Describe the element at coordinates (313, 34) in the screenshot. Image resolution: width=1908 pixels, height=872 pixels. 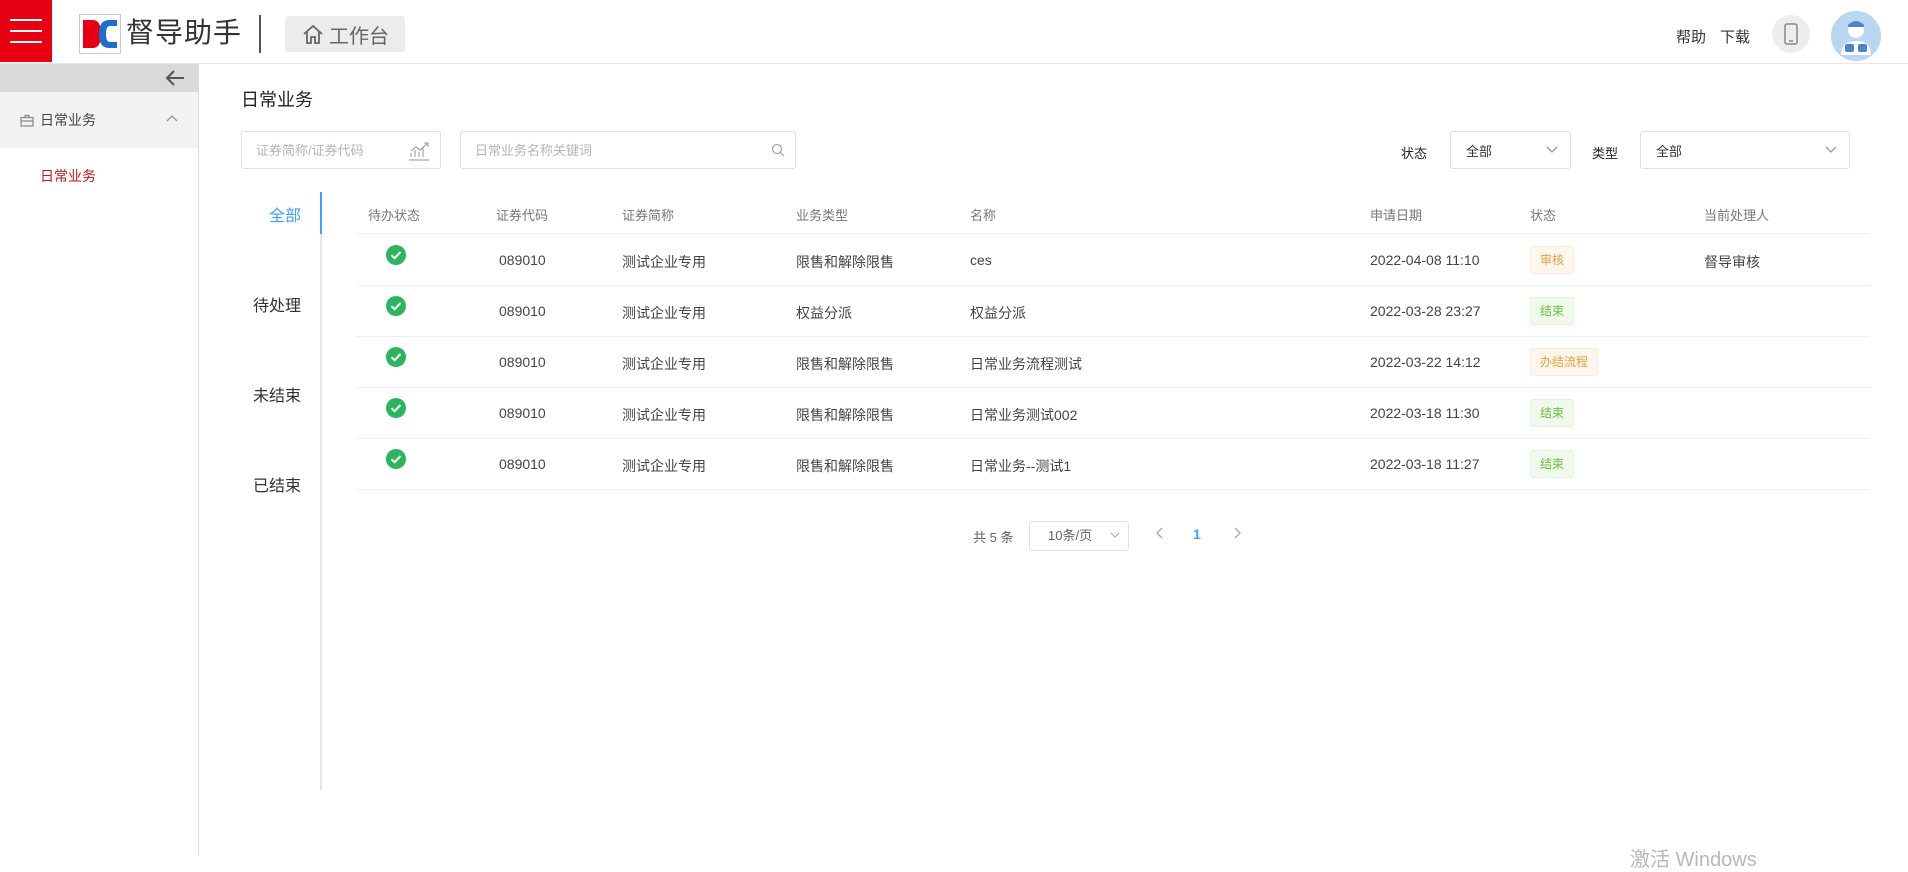
I see `home-icon` at that location.